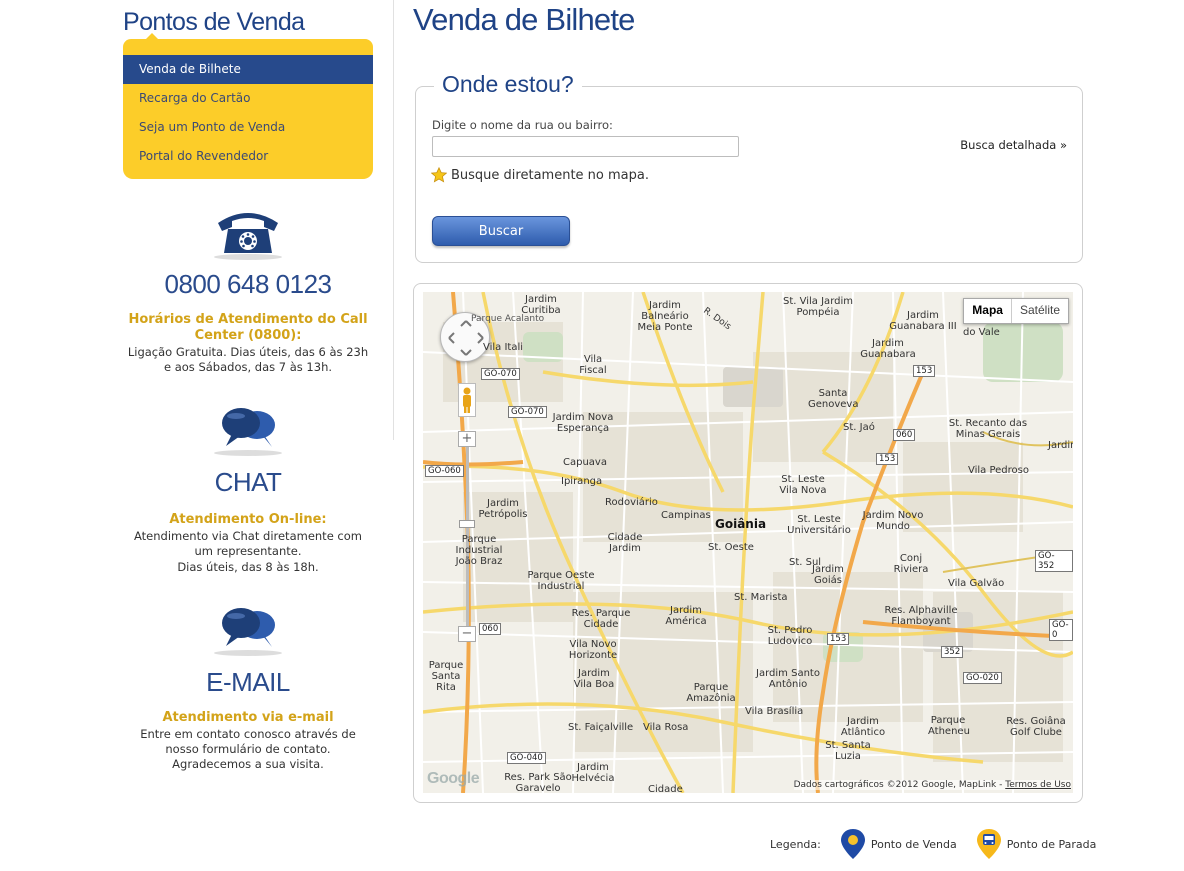 The image size is (1184, 871). I want to click on map-label: Jardim Balneário Meia Ponte, so click(665, 316).